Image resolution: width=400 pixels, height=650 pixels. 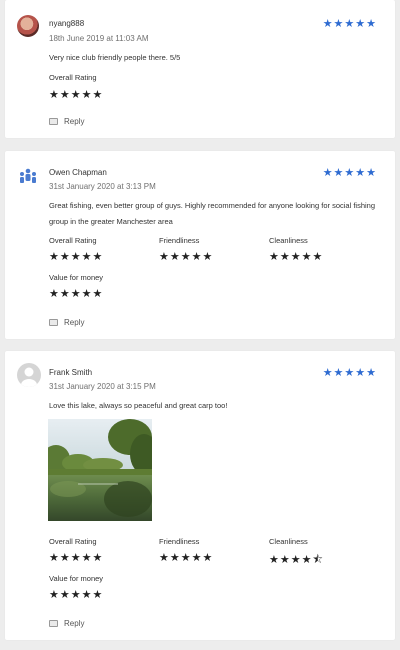 I want to click on review-photo, so click(x=100, y=470).